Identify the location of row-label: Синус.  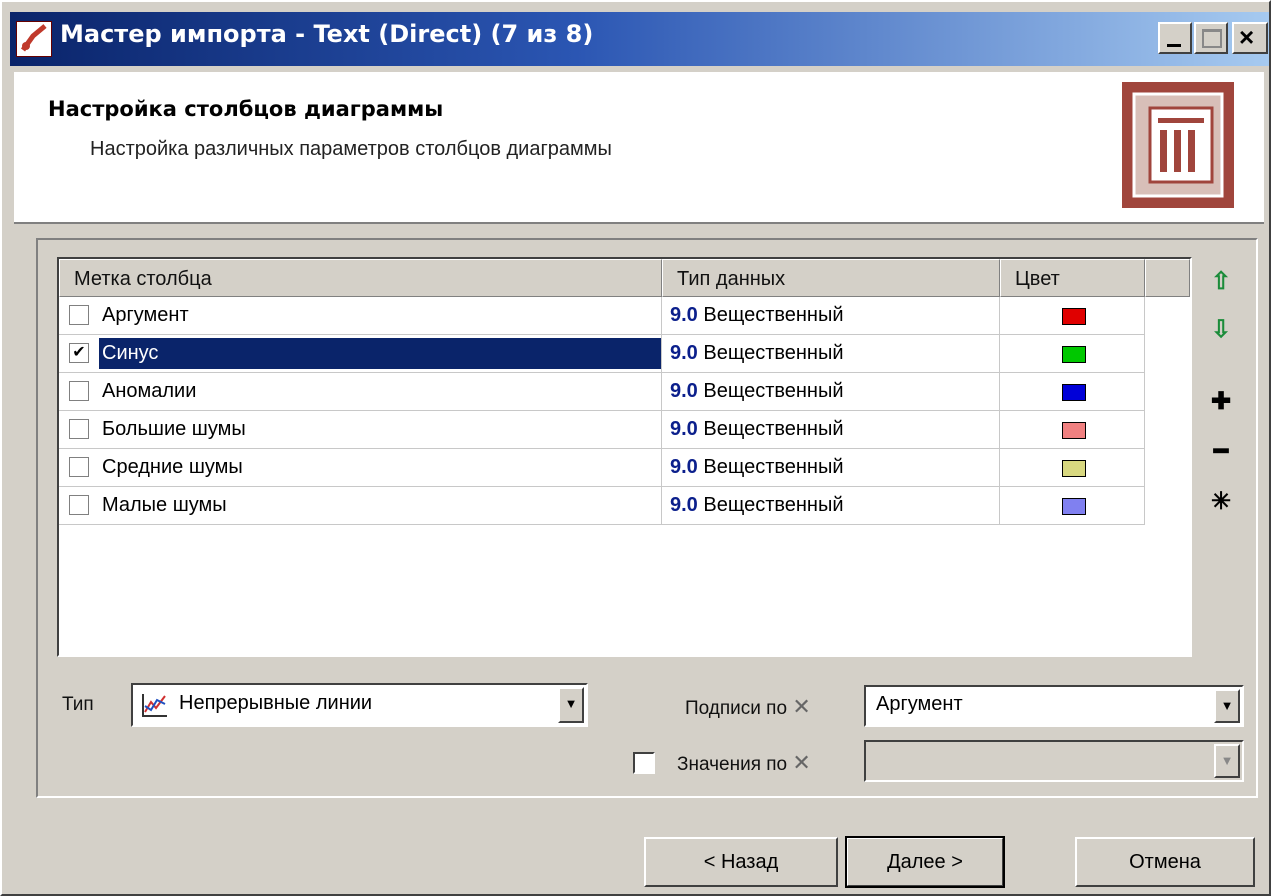
(380, 353).